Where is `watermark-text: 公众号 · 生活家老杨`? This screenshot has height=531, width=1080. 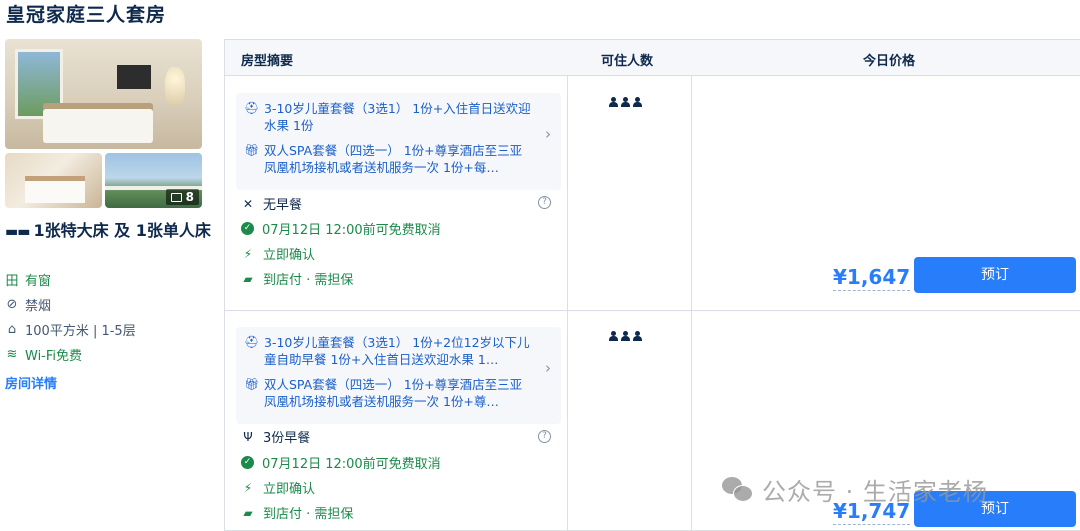 watermark-text: 公众号 · 生活家老杨 is located at coordinates (875, 492).